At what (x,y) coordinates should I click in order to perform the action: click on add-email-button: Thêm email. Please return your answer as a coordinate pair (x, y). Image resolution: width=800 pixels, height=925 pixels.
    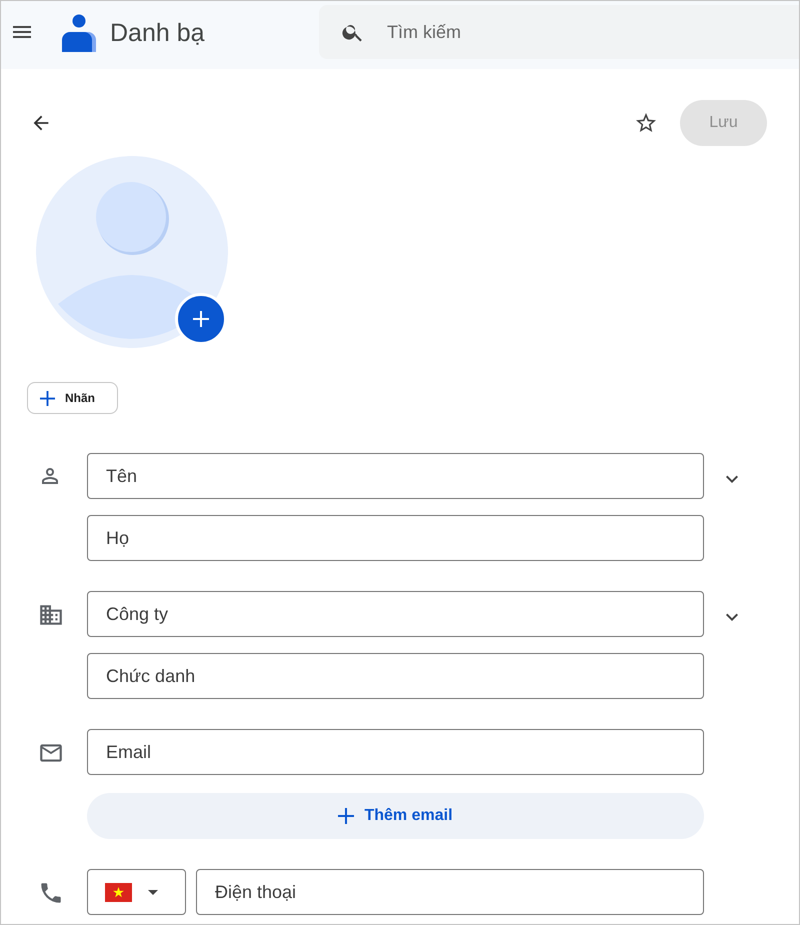
    Looking at the image, I should click on (395, 816).